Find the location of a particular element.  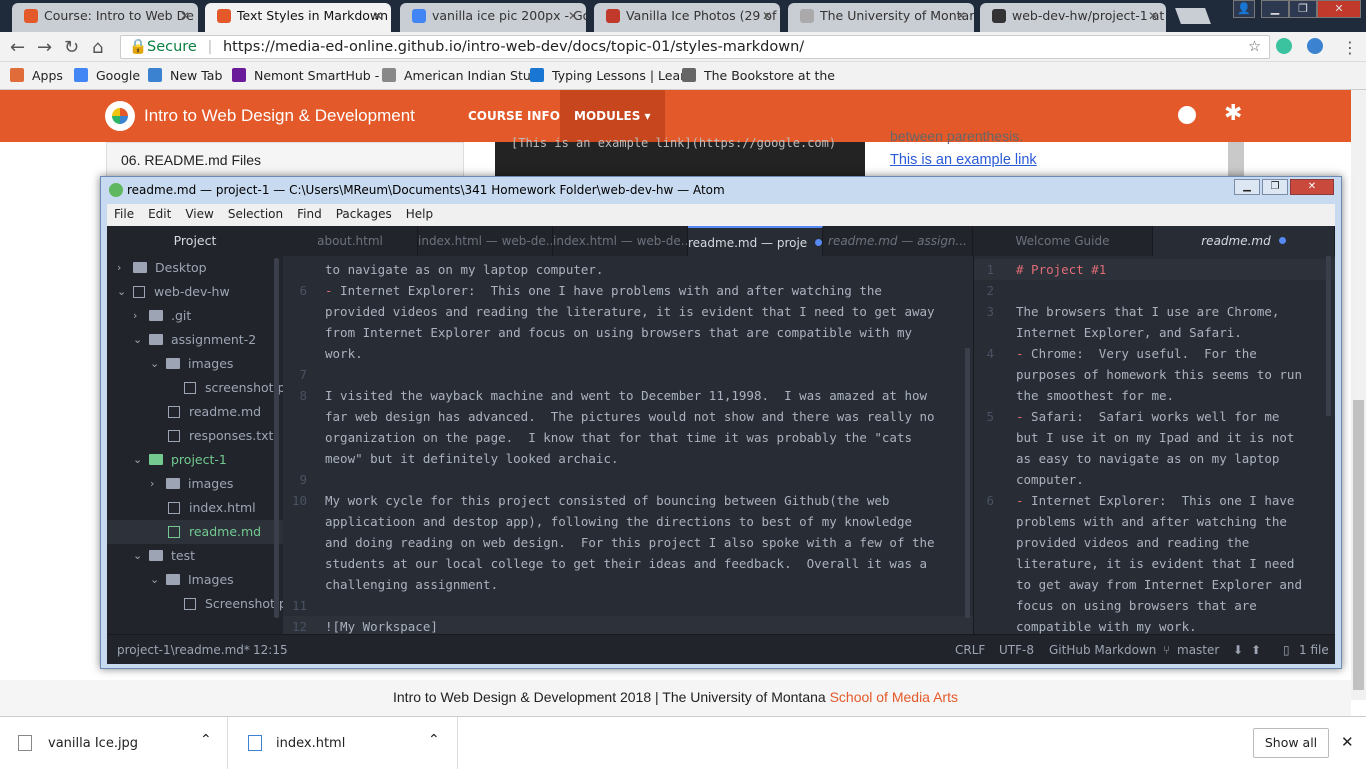

tree-item: › Desktop is located at coordinates (195, 268).